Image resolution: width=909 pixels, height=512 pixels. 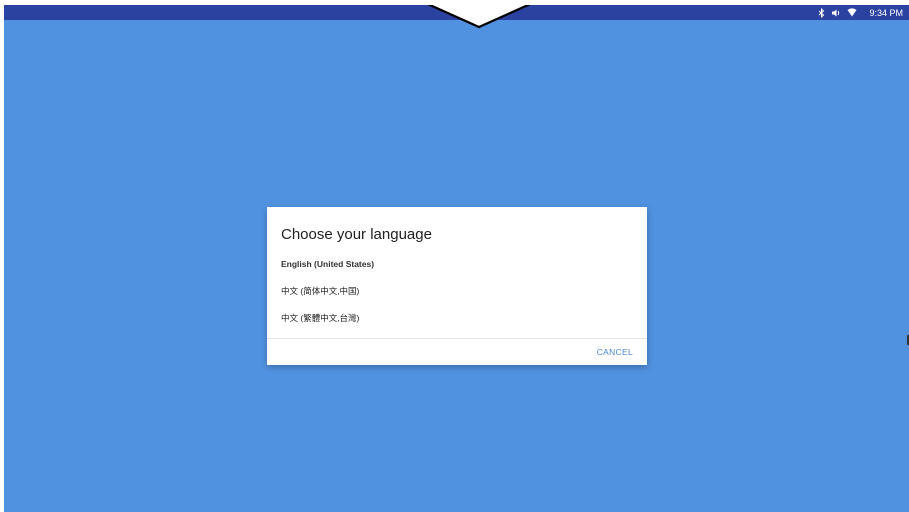 What do you see at coordinates (852, 12) in the screenshot?
I see `wifi-icon` at bounding box center [852, 12].